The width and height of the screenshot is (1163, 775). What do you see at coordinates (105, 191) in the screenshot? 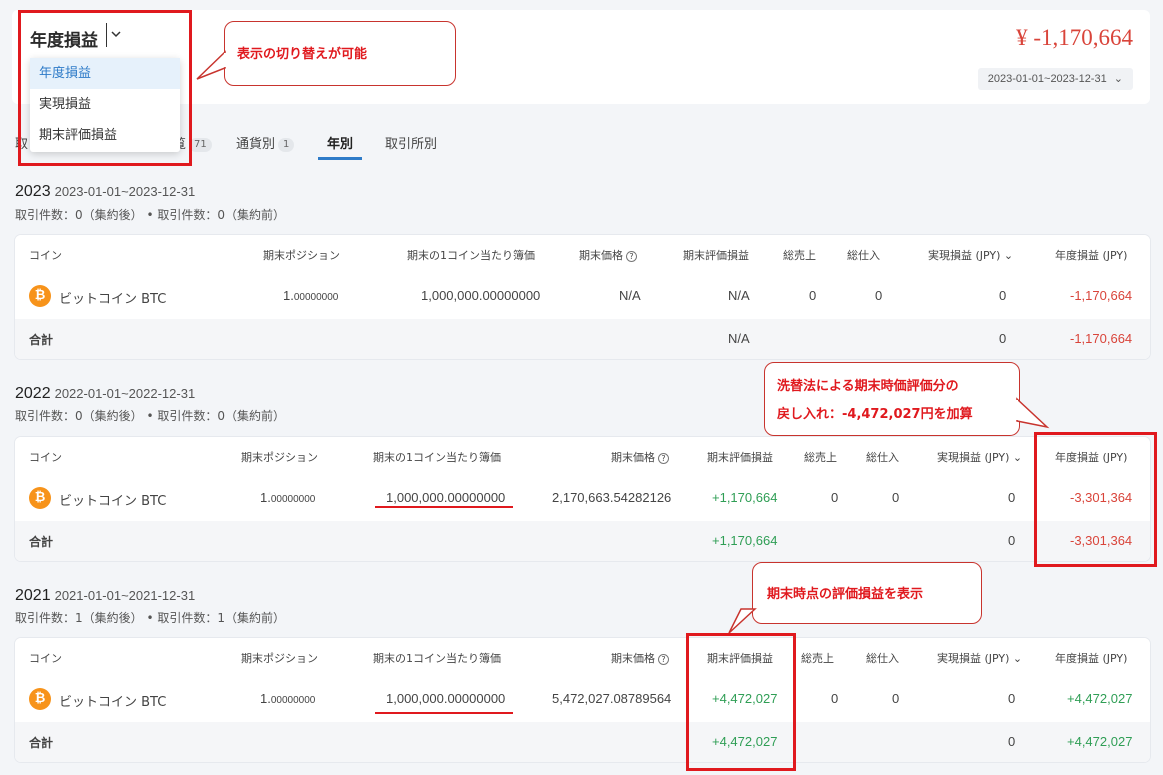
I see `year-heading: 2023 2023-01-01~2023-12-31` at bounding box center [105, 191].